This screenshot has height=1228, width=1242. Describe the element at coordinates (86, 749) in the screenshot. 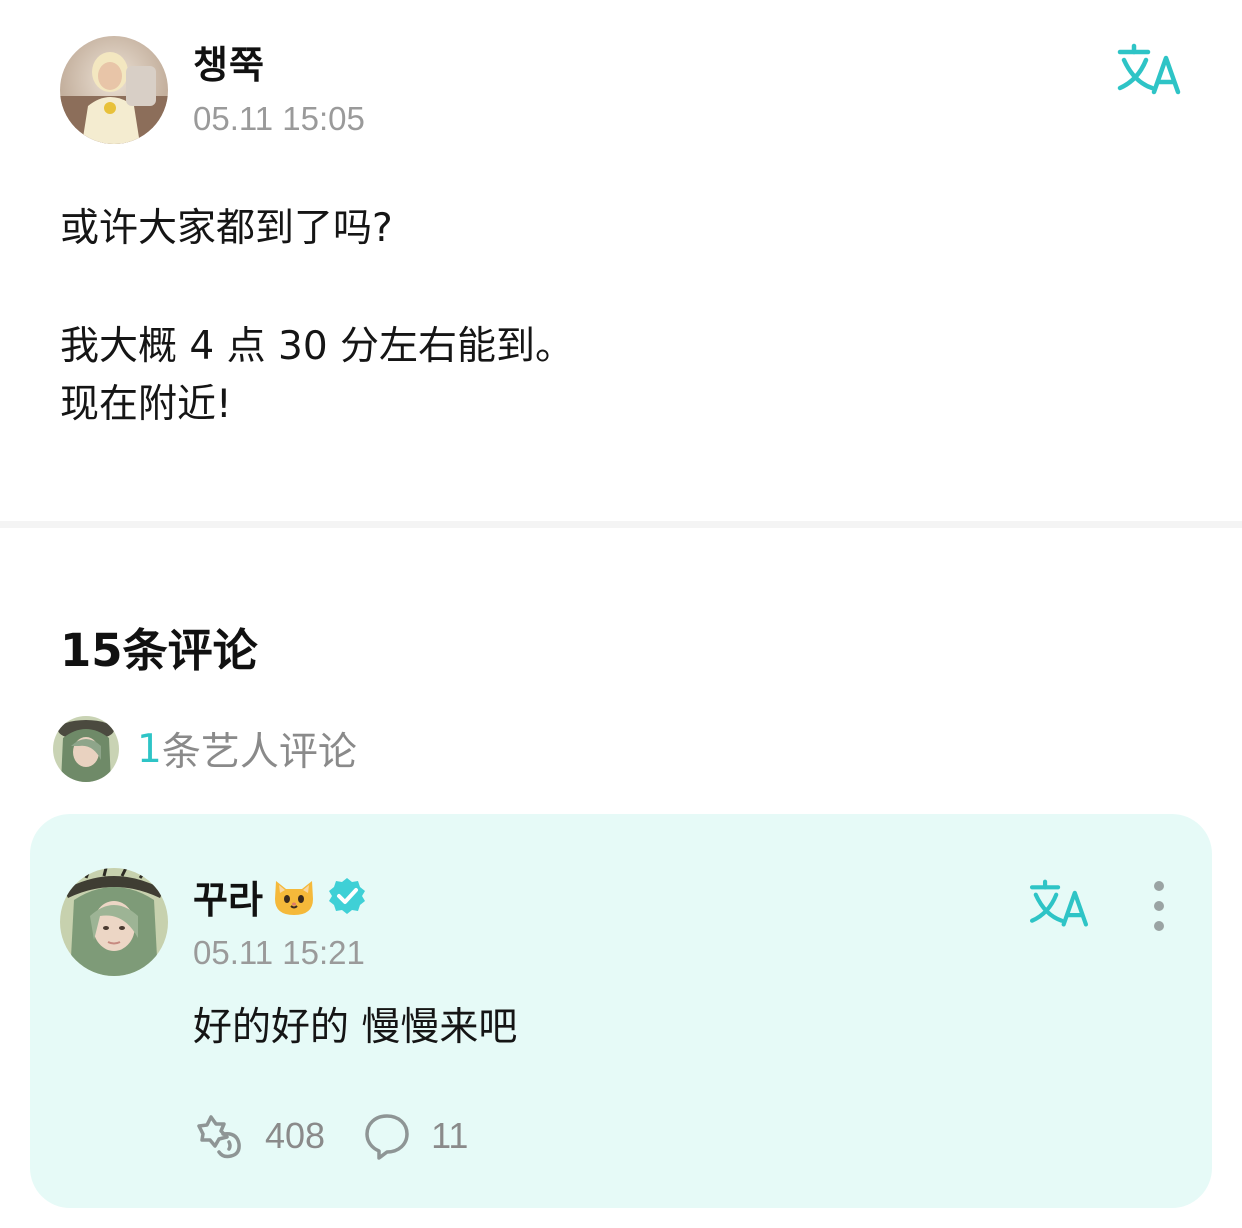

I see `artist-avatar` at that location.